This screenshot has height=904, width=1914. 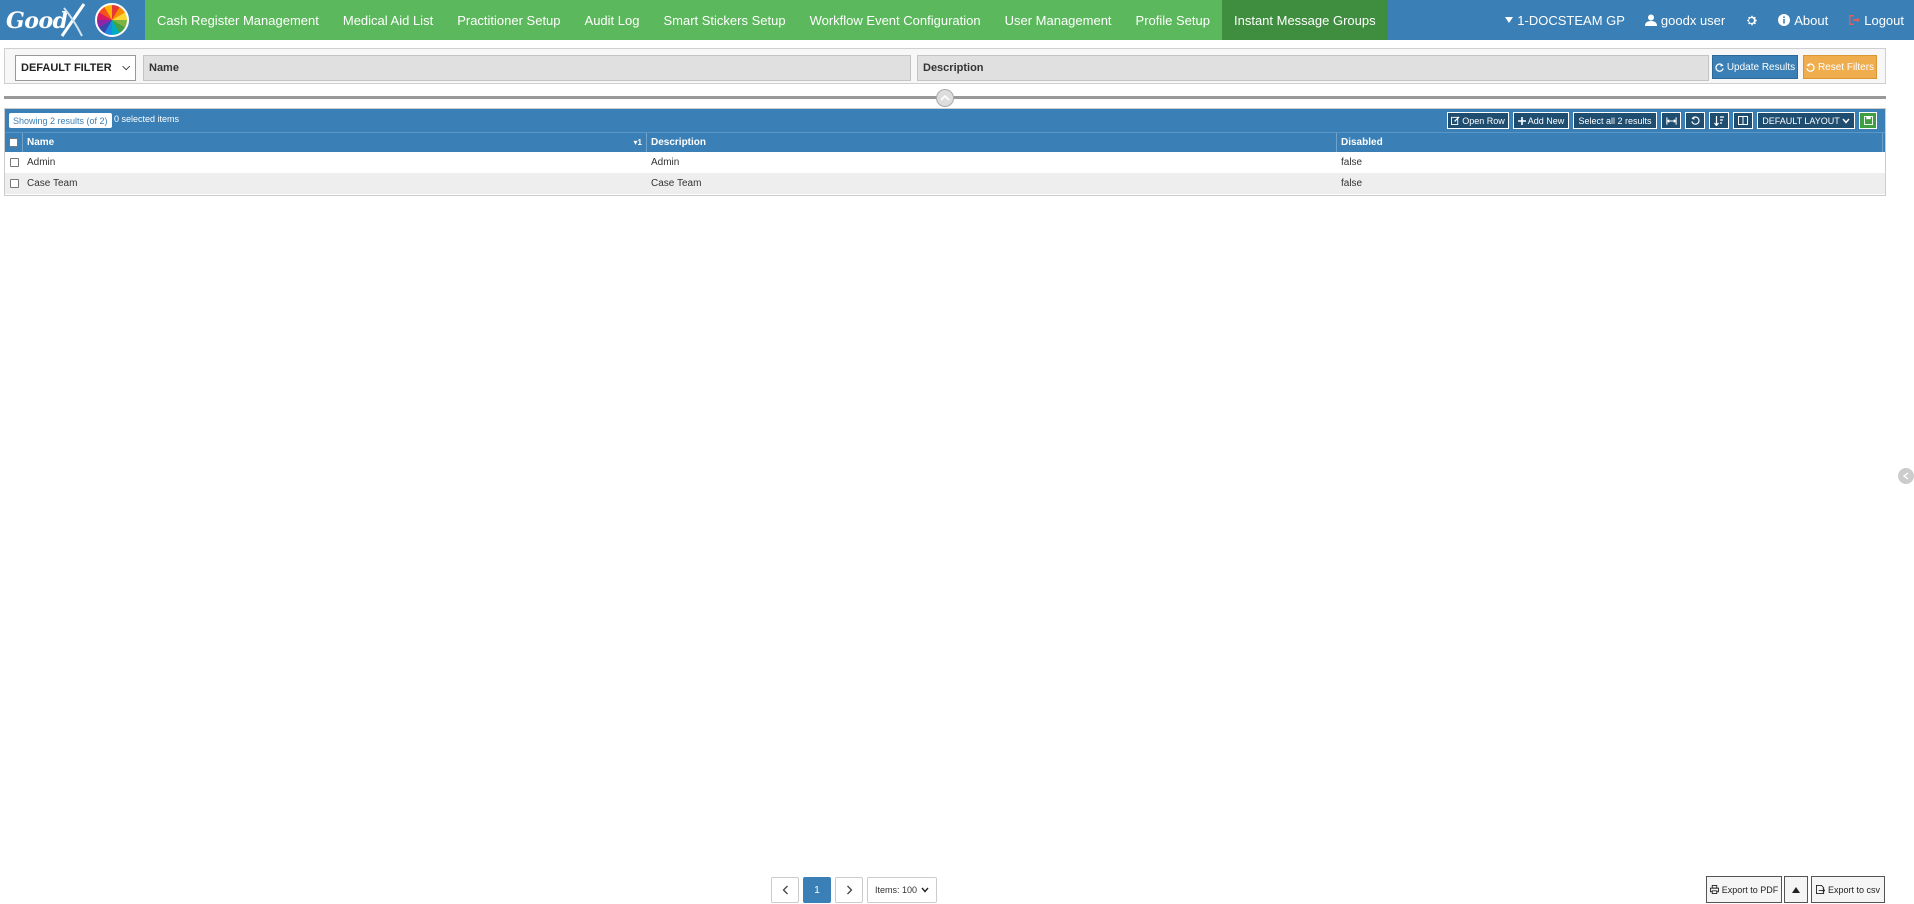 What do you see at coordinates (1173, 20) in the screenshot?
I see `nav-profile-setup: Profile Setup` at bounding box center [1173, 20].